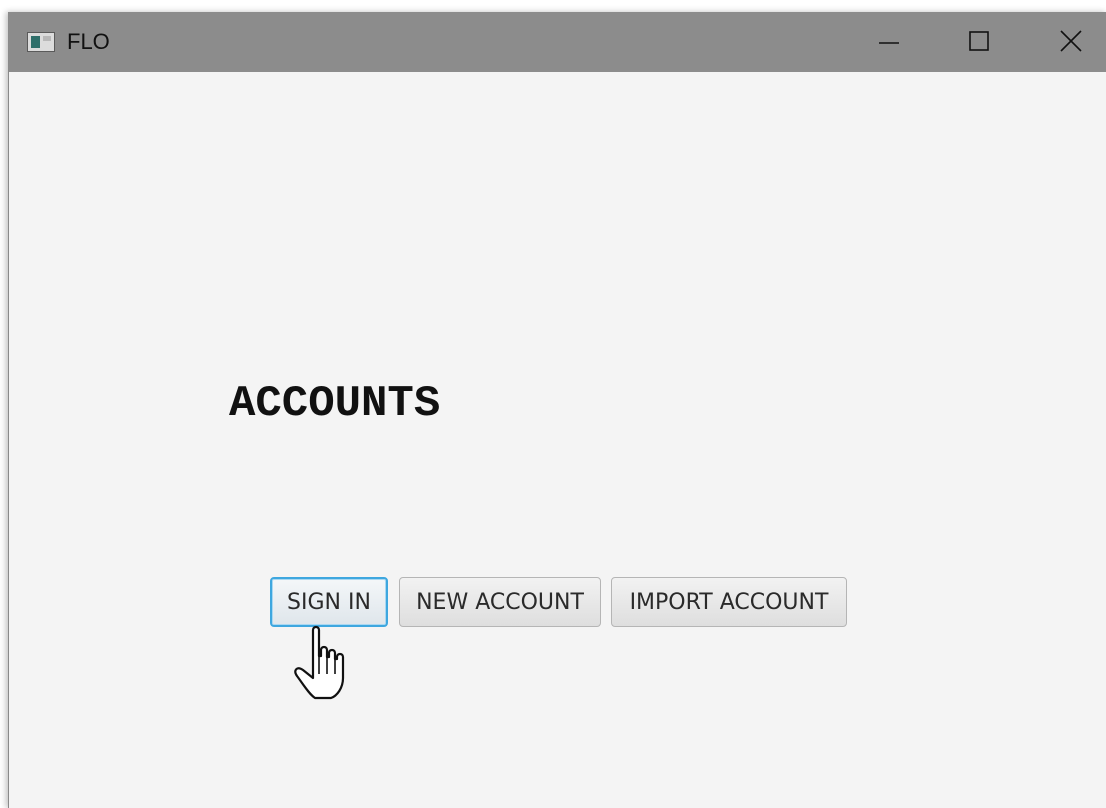 This screenshot has width=1106, height=808. What do you see at coordinates (88, 41) in the screenshot?
I see `window-title: FLO` at bounding box center [88, 41].